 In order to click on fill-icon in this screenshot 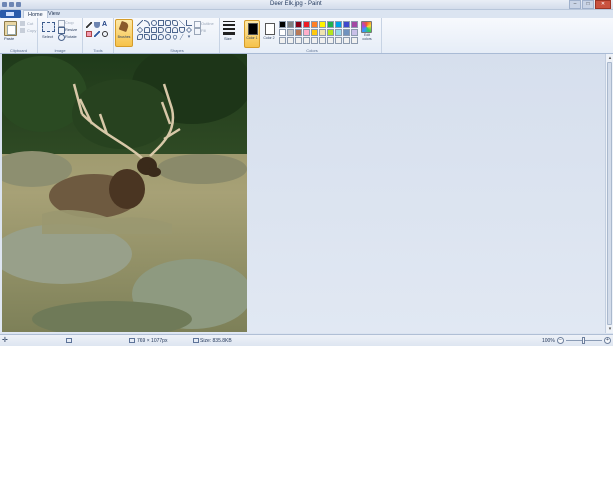, I will do `click(97, 25)`.